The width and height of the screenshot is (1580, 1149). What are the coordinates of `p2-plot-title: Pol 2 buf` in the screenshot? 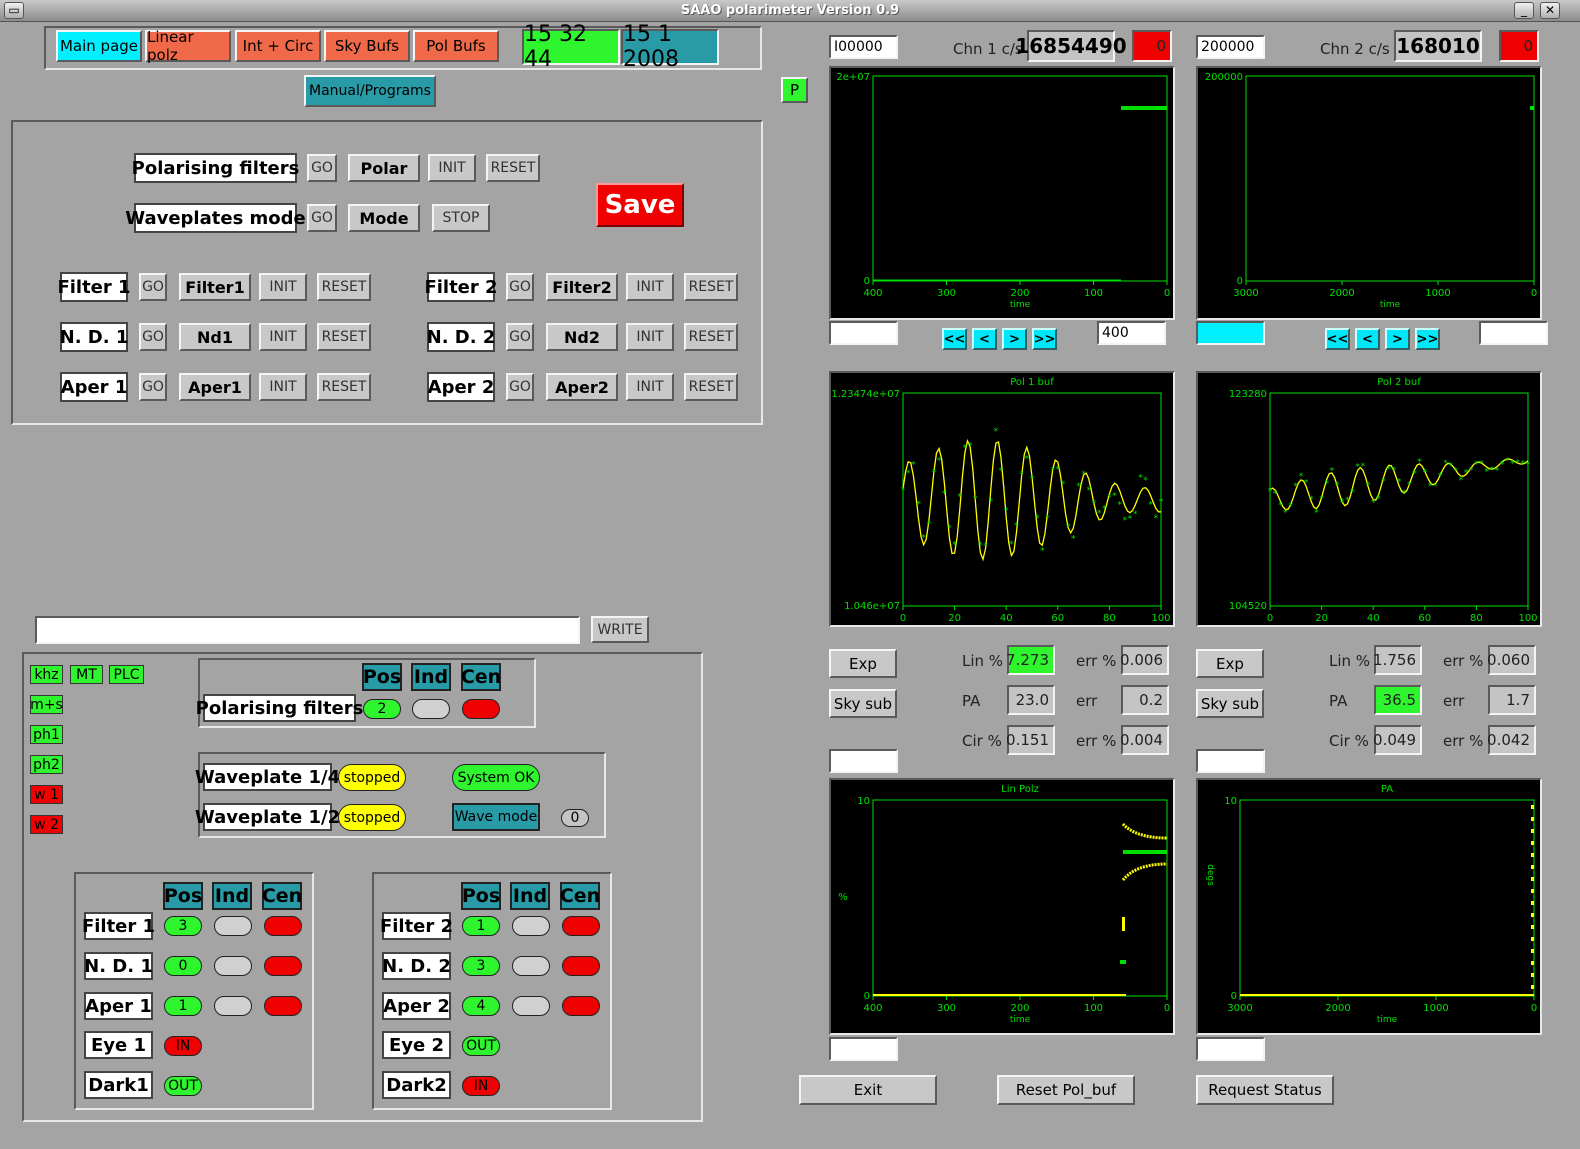 It's located at (1399, 382).